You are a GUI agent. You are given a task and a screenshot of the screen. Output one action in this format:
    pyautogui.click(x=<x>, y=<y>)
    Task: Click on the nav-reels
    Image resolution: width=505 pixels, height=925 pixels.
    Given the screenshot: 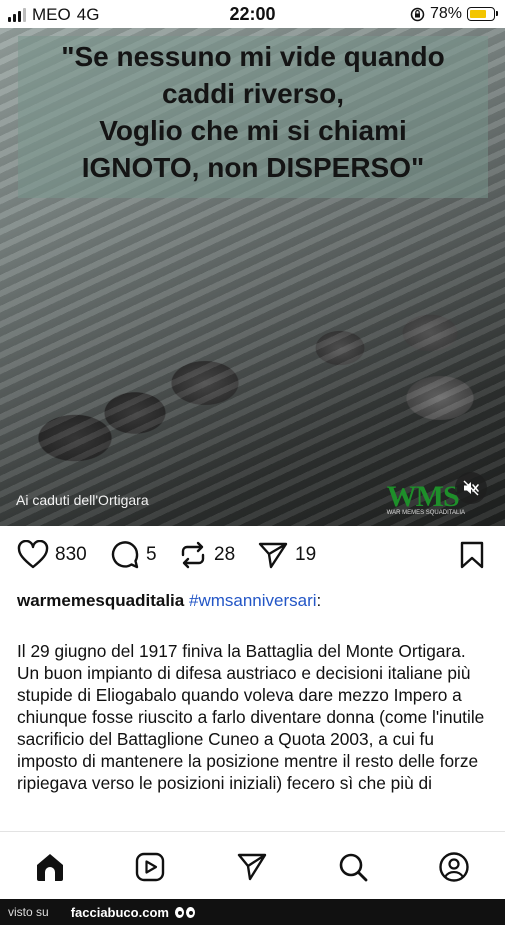 What is the action you would take?
    pyautogui.click(x=150, y=867)
    